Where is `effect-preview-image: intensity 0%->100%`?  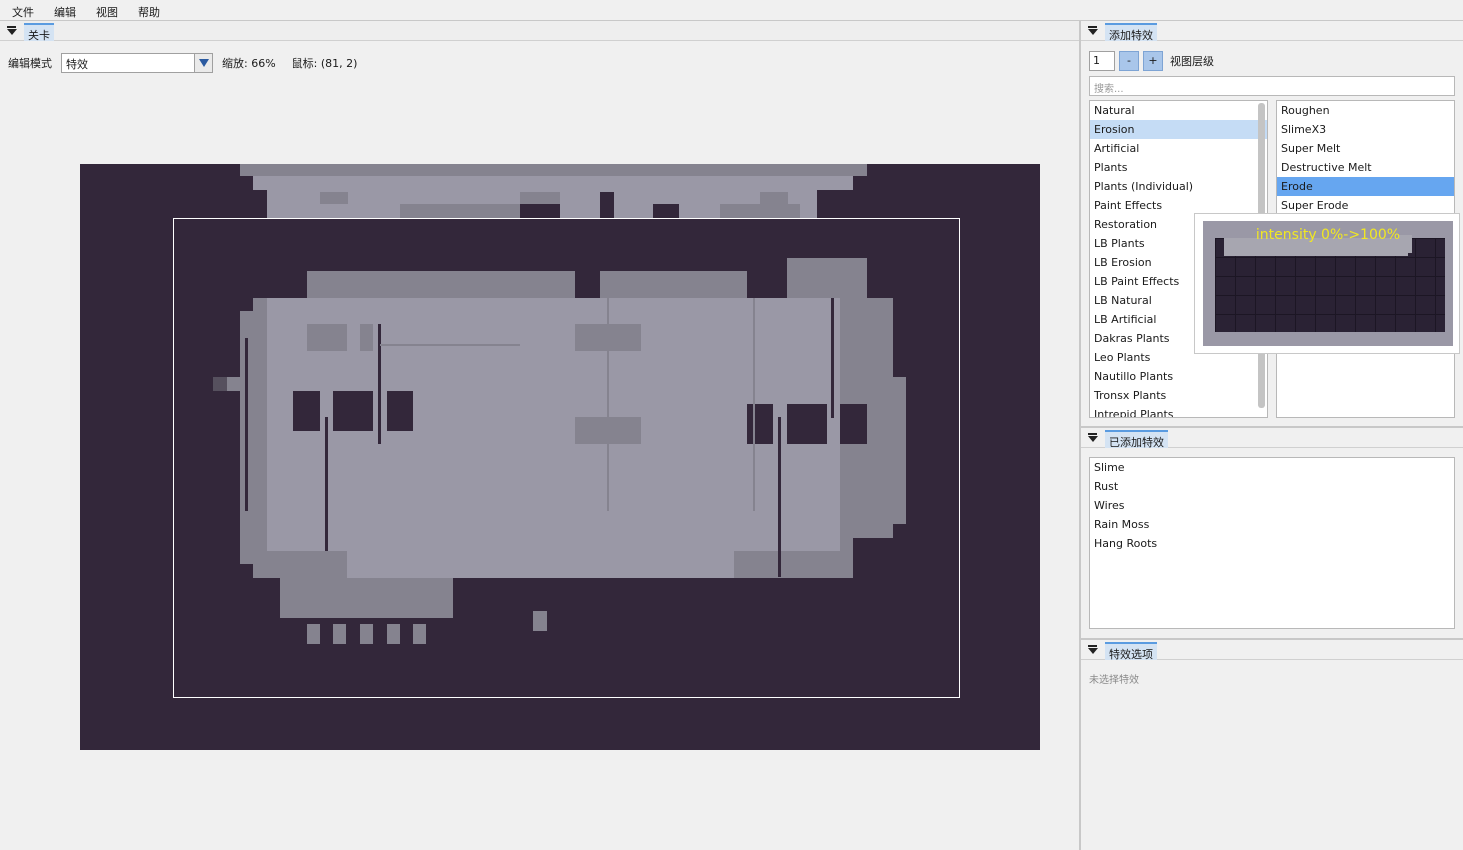 effect-preview-image: intensity 0%->100% is located at coordinates (1328, 283).